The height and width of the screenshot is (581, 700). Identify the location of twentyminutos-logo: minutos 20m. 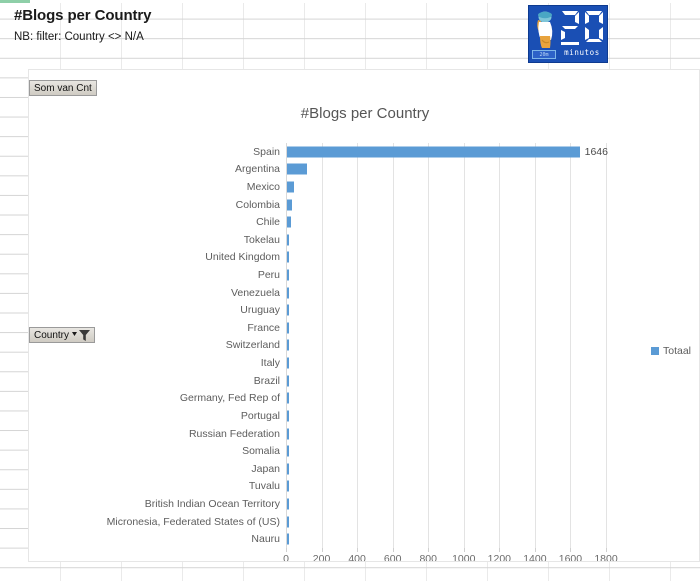
(568, 34).